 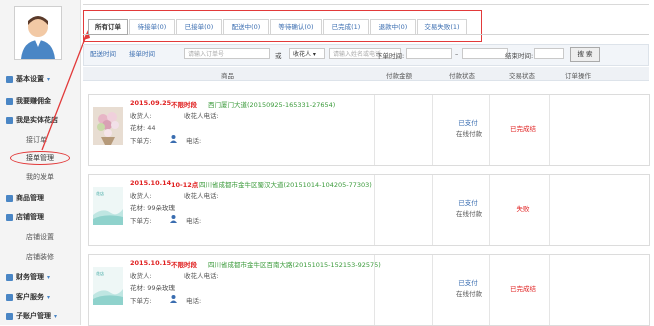 What do you see at coordinates (28, 297) in the screenshot?
I see `nav-group-customer-service: 客户服务 ▾` at bounding box center [28, 297].